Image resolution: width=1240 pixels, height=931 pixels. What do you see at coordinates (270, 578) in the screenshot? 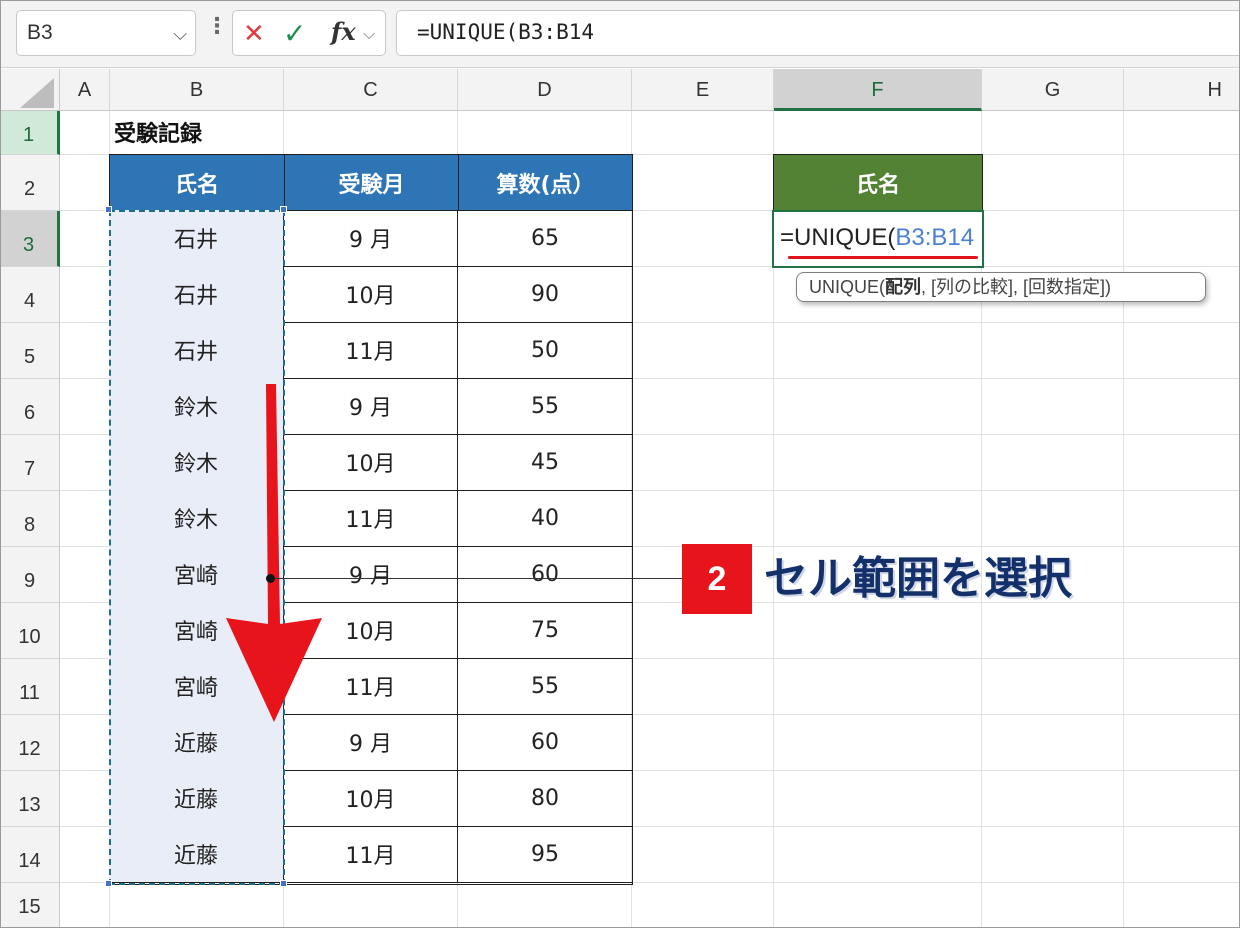
I see `leader-dot` at bounding box center [270, 578].